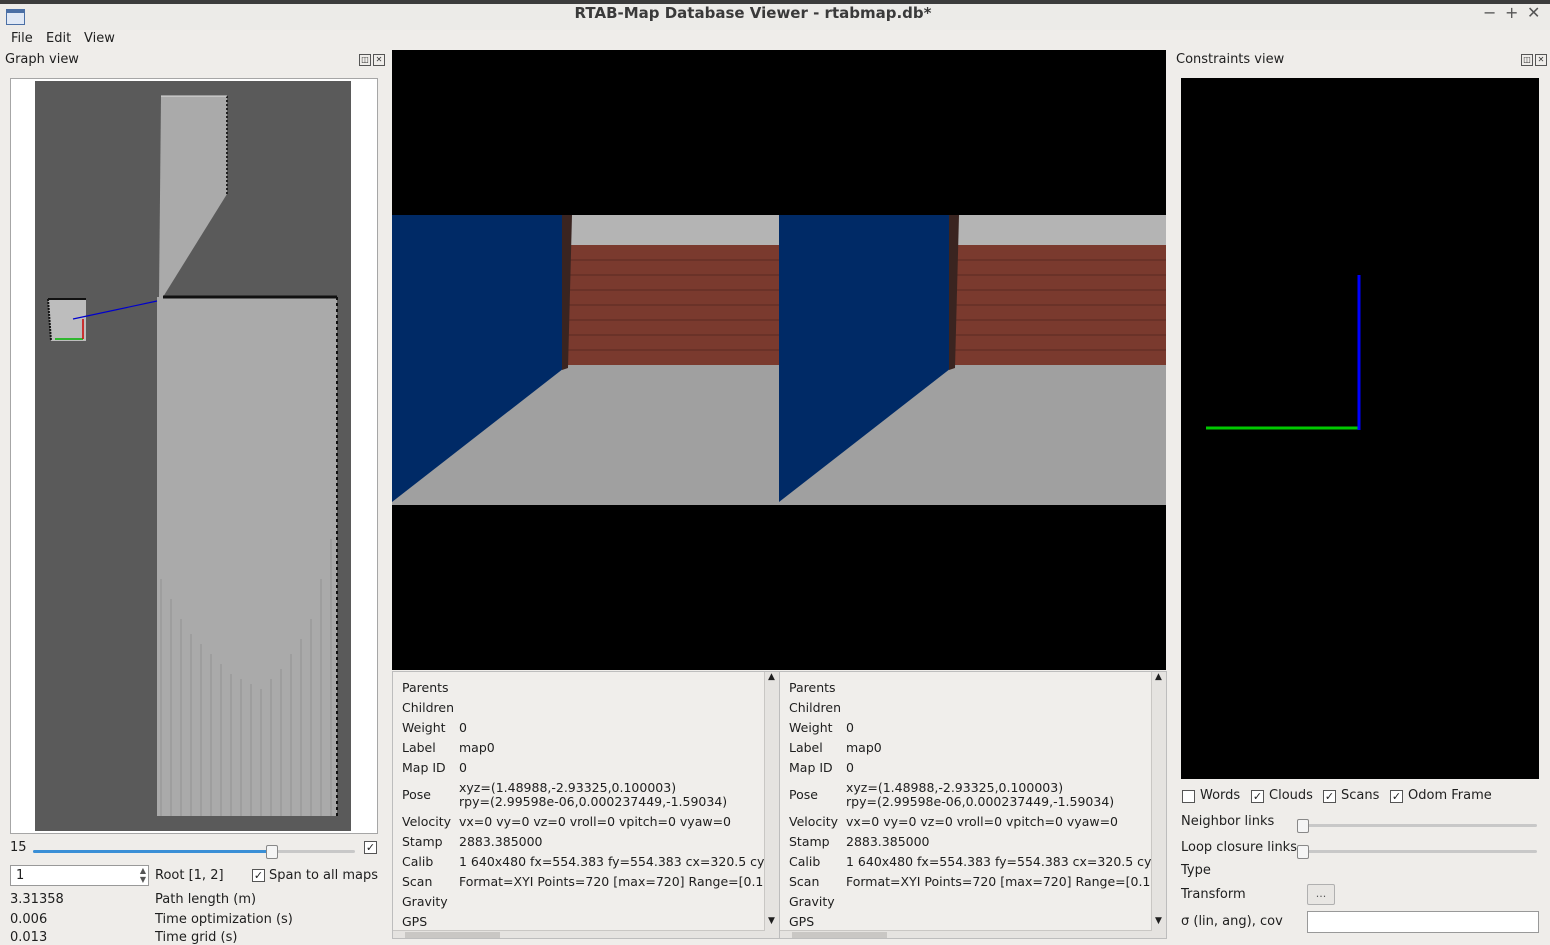 The image size is (1550, 945). Describe the element at coordinates (143, 879) in the screenshot. I see `spin-down-icon: ▼` at that location.